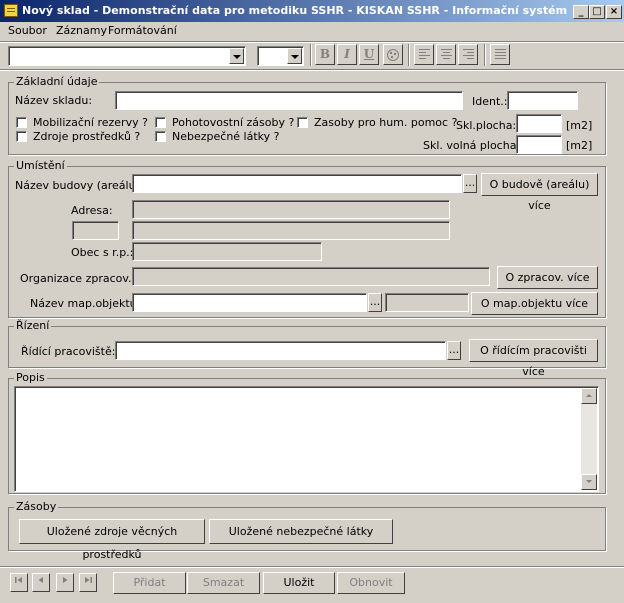 This screenshot has width=624, height=603. I want to click on last-record-button, so click(88, 582).